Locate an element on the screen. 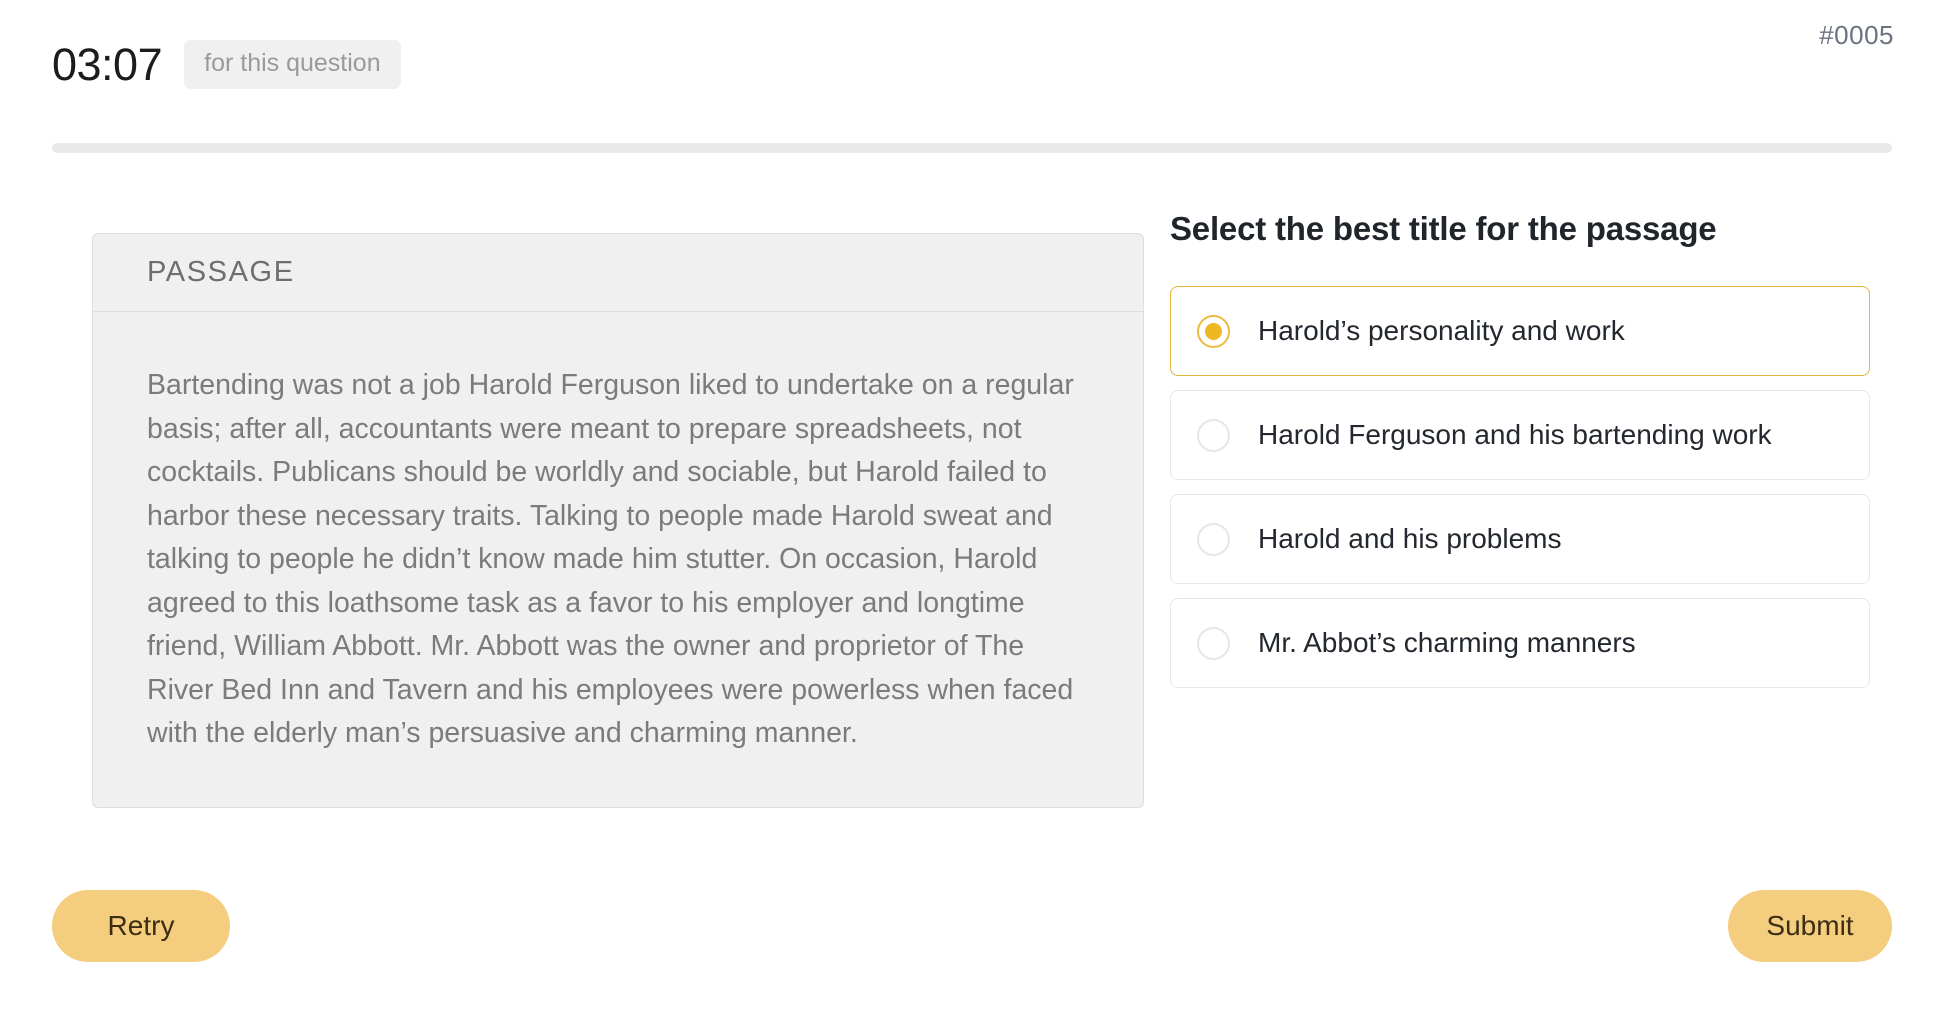 This screenshot has width=1942, height=1020. answer-option-label: Harold and his problems is located at coordinates (1410, 538).